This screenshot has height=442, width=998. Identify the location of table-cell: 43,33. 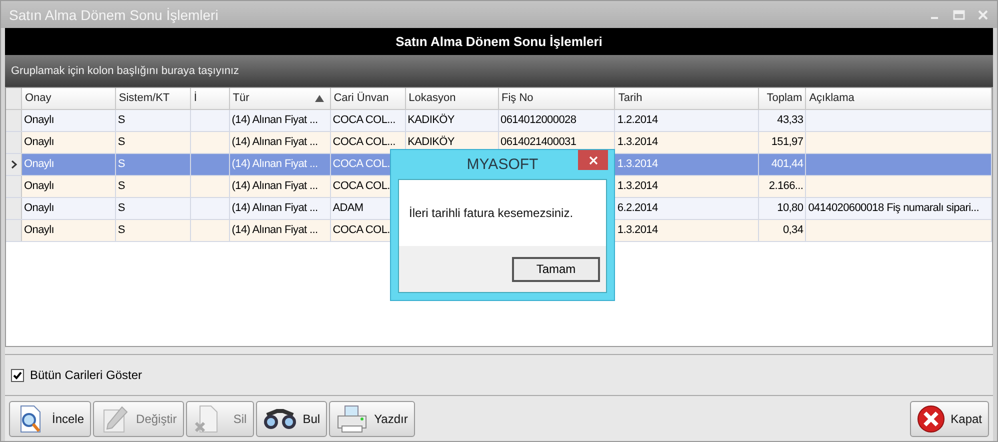
(790, 120).